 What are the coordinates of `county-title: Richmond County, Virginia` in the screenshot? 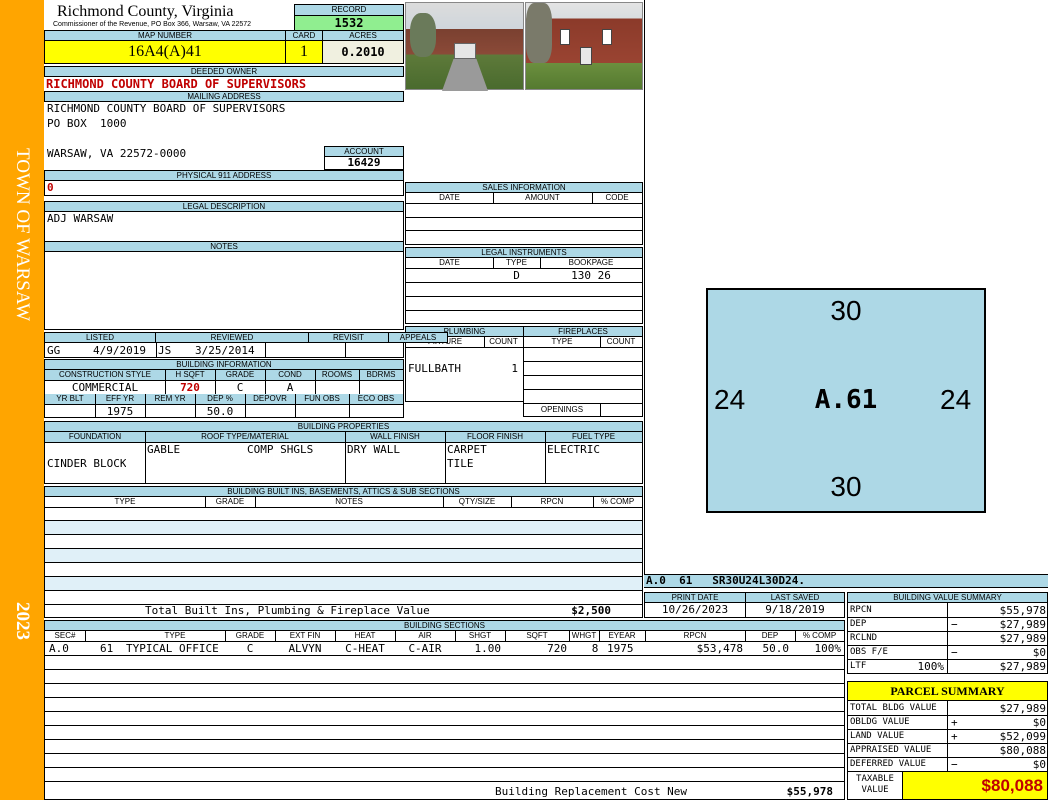 It's located at (145, 11).